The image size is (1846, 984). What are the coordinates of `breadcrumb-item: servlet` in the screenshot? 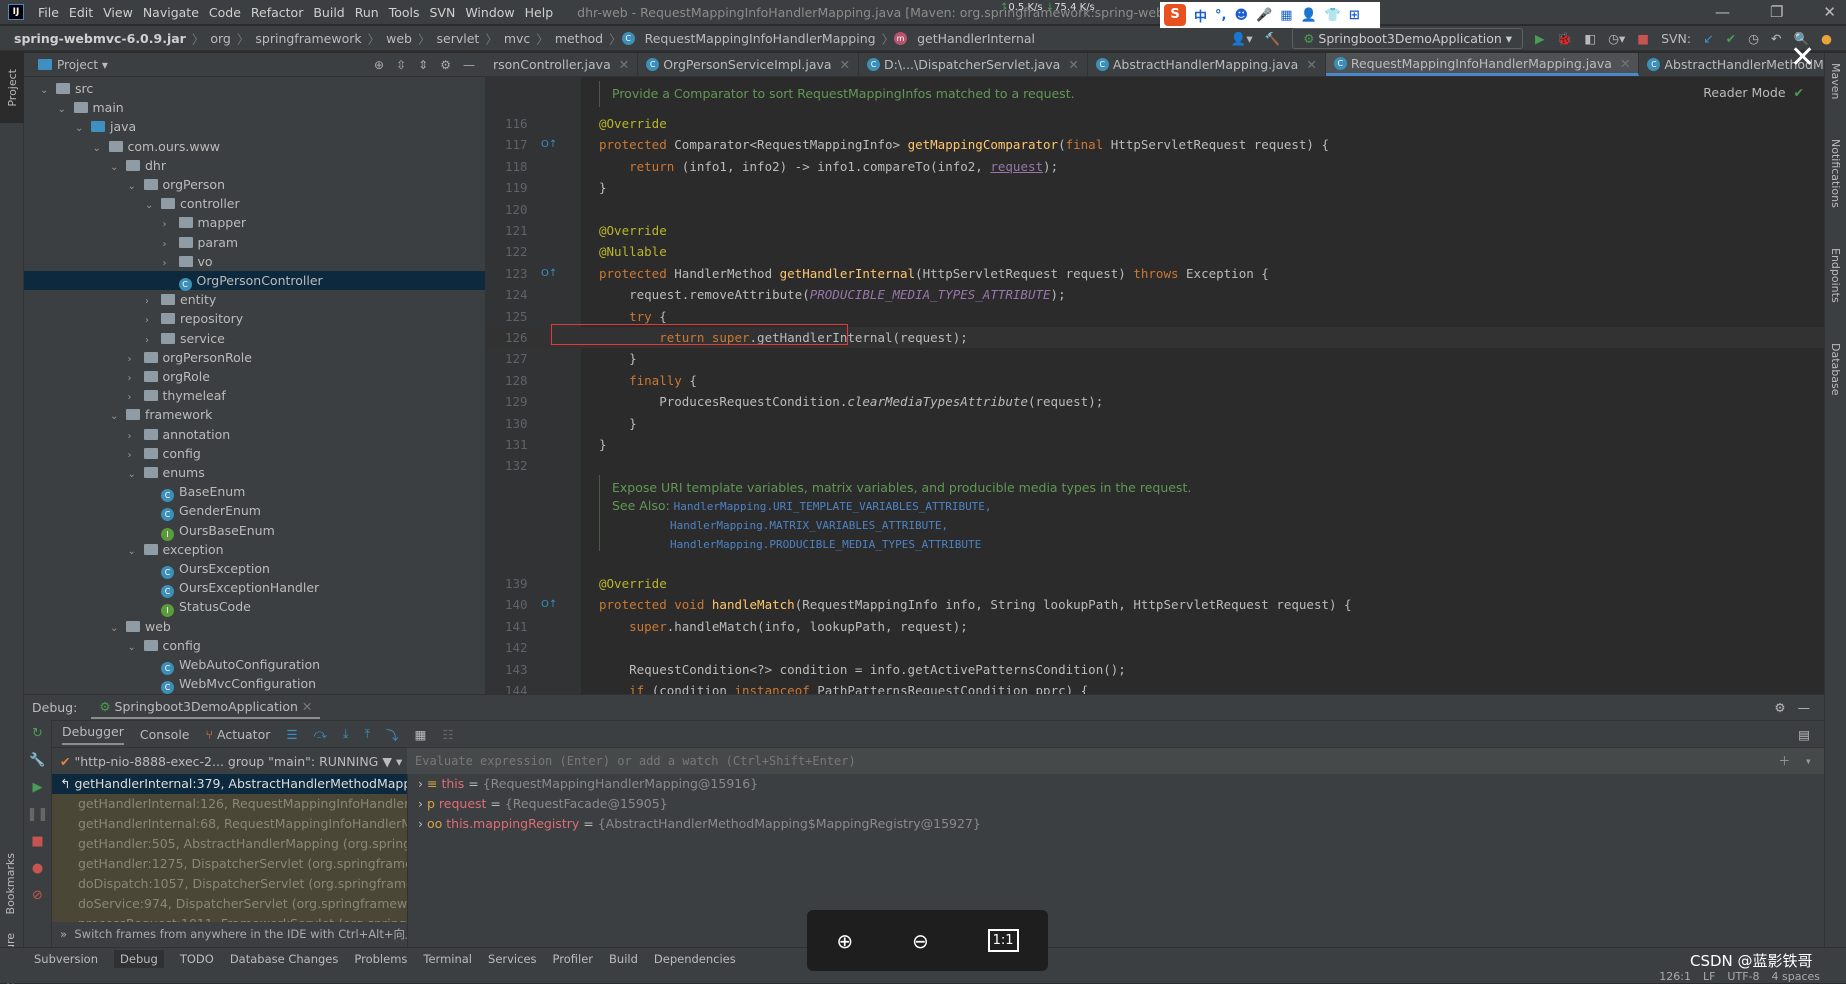 It's located at (458, 38).